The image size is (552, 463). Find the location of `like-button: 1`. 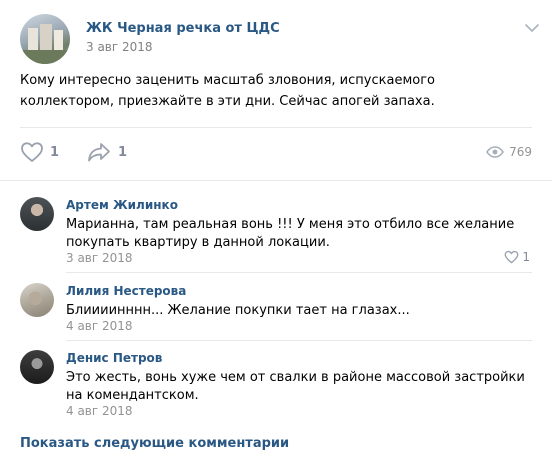

like-button: 1 is located at coordinates (39, 152).